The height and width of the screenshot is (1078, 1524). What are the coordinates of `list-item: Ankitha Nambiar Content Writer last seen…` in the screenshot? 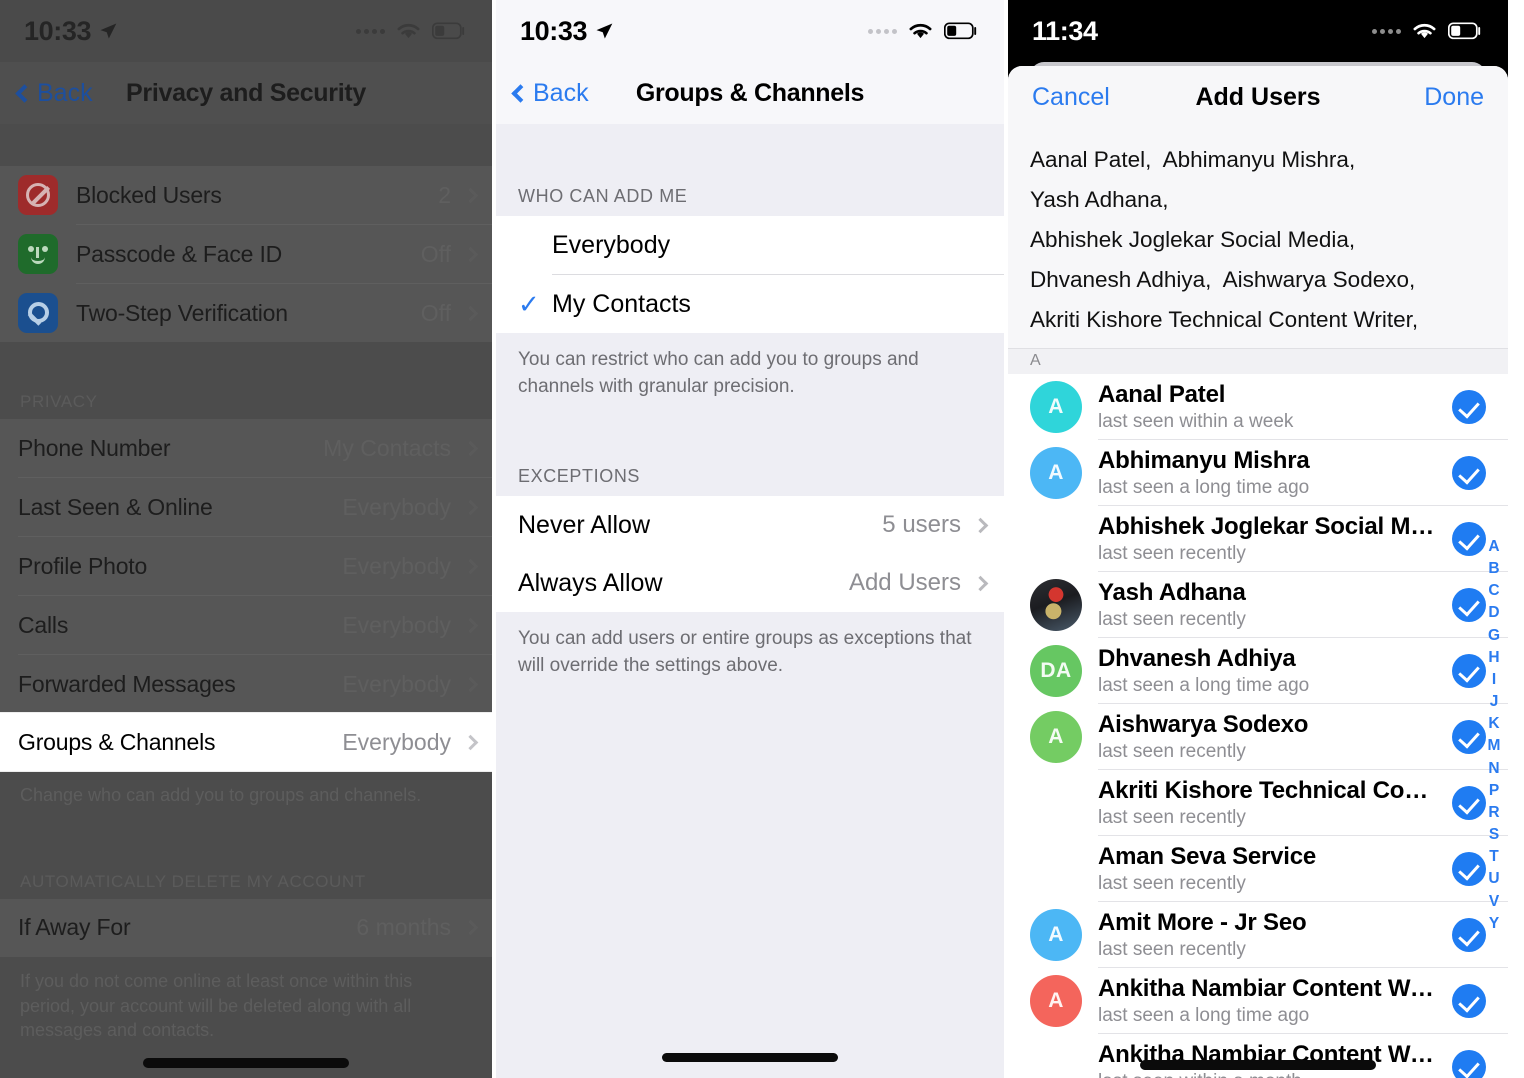 It's located at (1258, 1056).